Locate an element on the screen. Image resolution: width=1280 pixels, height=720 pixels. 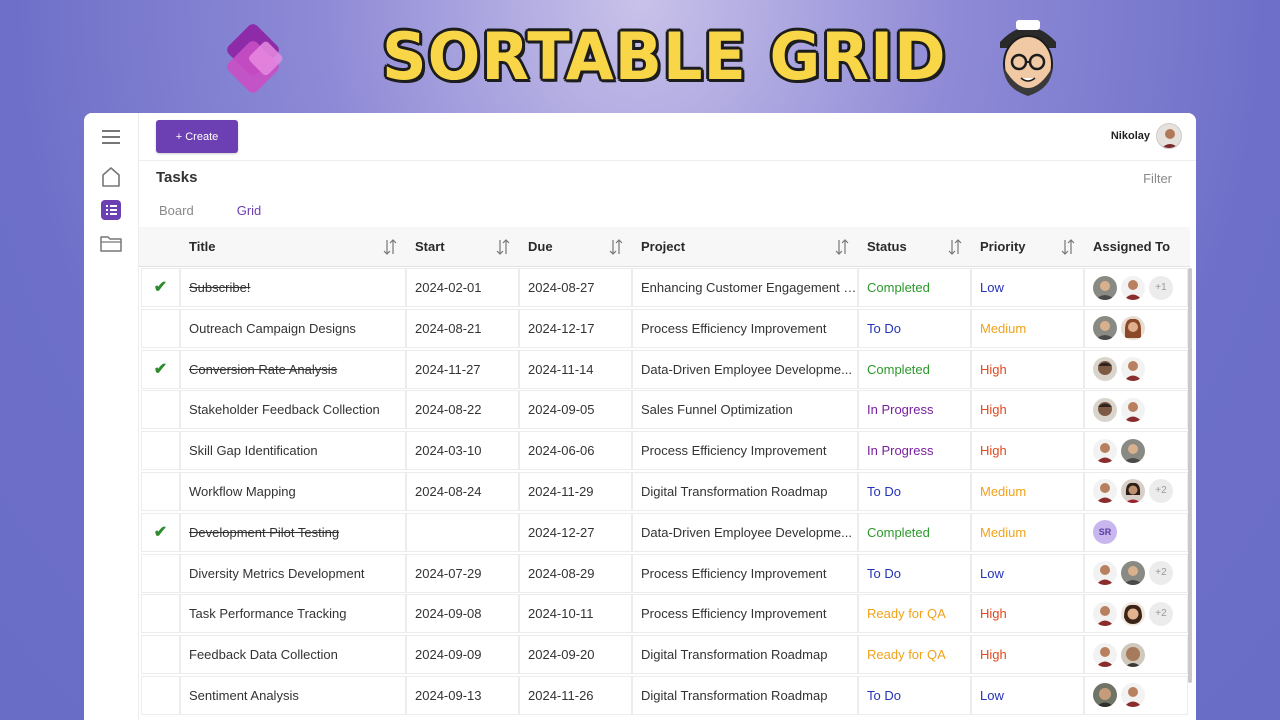
due-cell: 2024-09-05 is located at coordinates (575, 410).